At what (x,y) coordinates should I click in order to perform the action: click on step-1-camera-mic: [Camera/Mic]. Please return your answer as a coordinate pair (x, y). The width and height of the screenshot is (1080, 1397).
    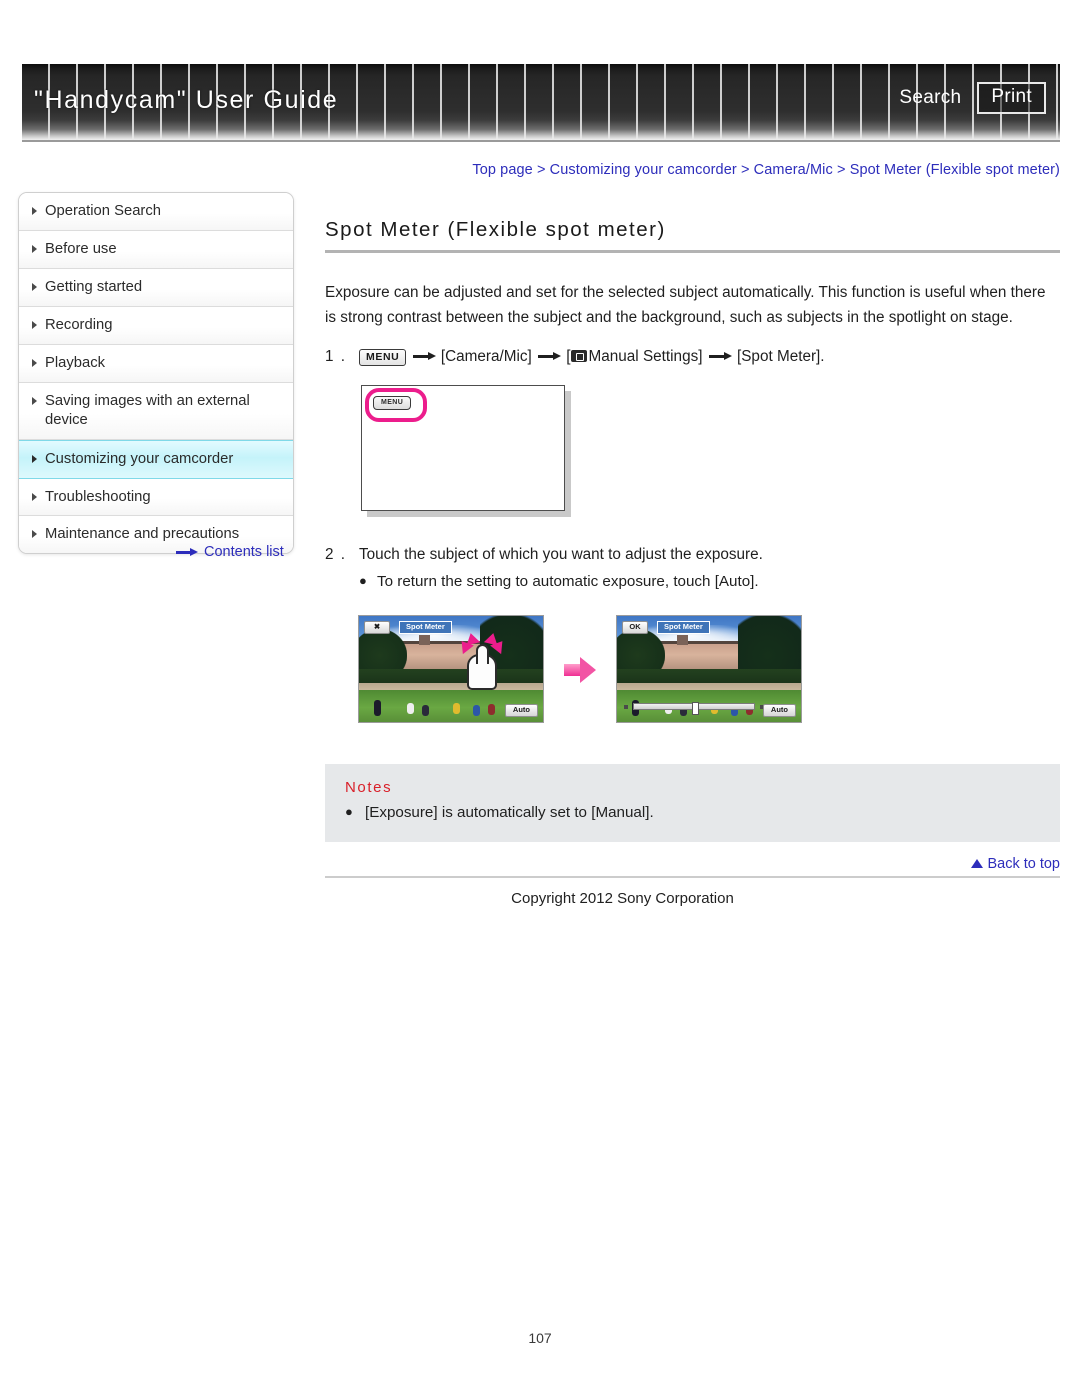
    Looking at the image, I should click on (486, 356).